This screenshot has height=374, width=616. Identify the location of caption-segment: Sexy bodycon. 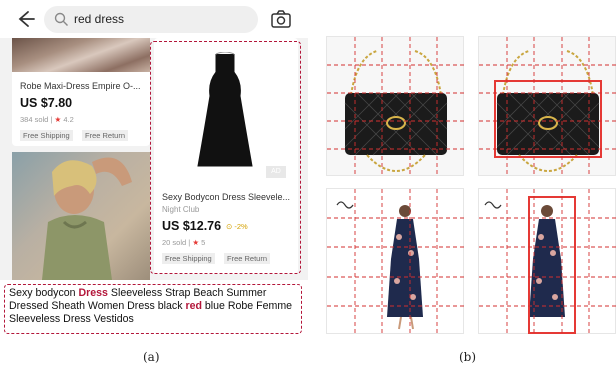
(44, 293).